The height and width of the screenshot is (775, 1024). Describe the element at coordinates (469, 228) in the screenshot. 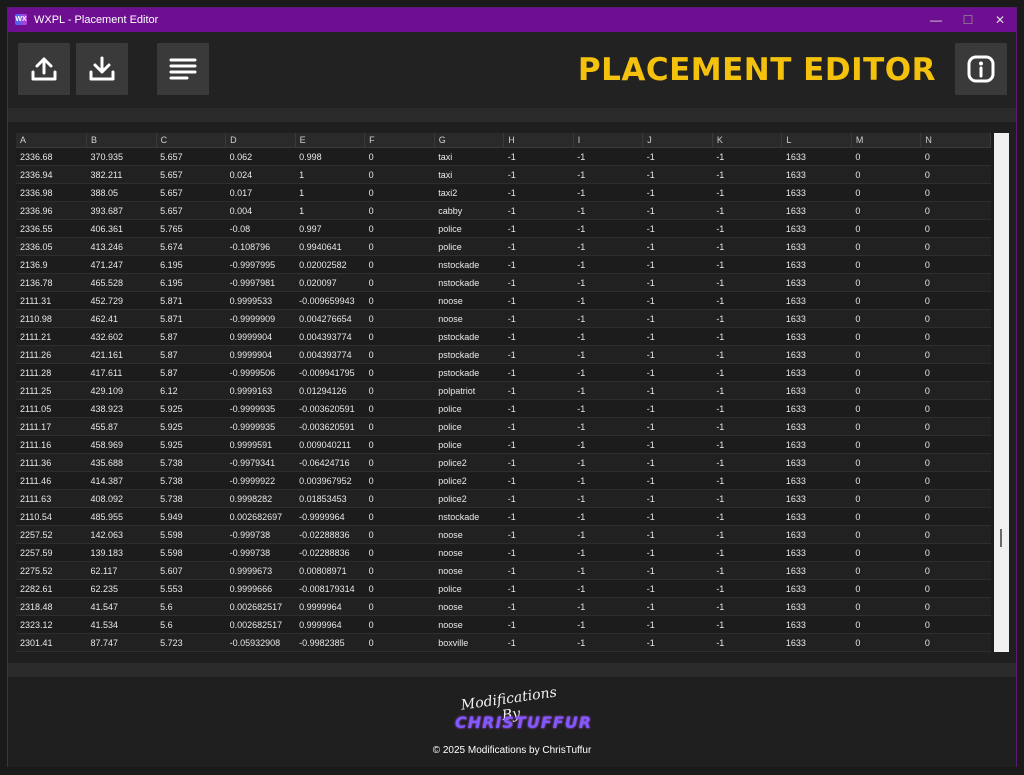

I see `table-cell: police` at that location.